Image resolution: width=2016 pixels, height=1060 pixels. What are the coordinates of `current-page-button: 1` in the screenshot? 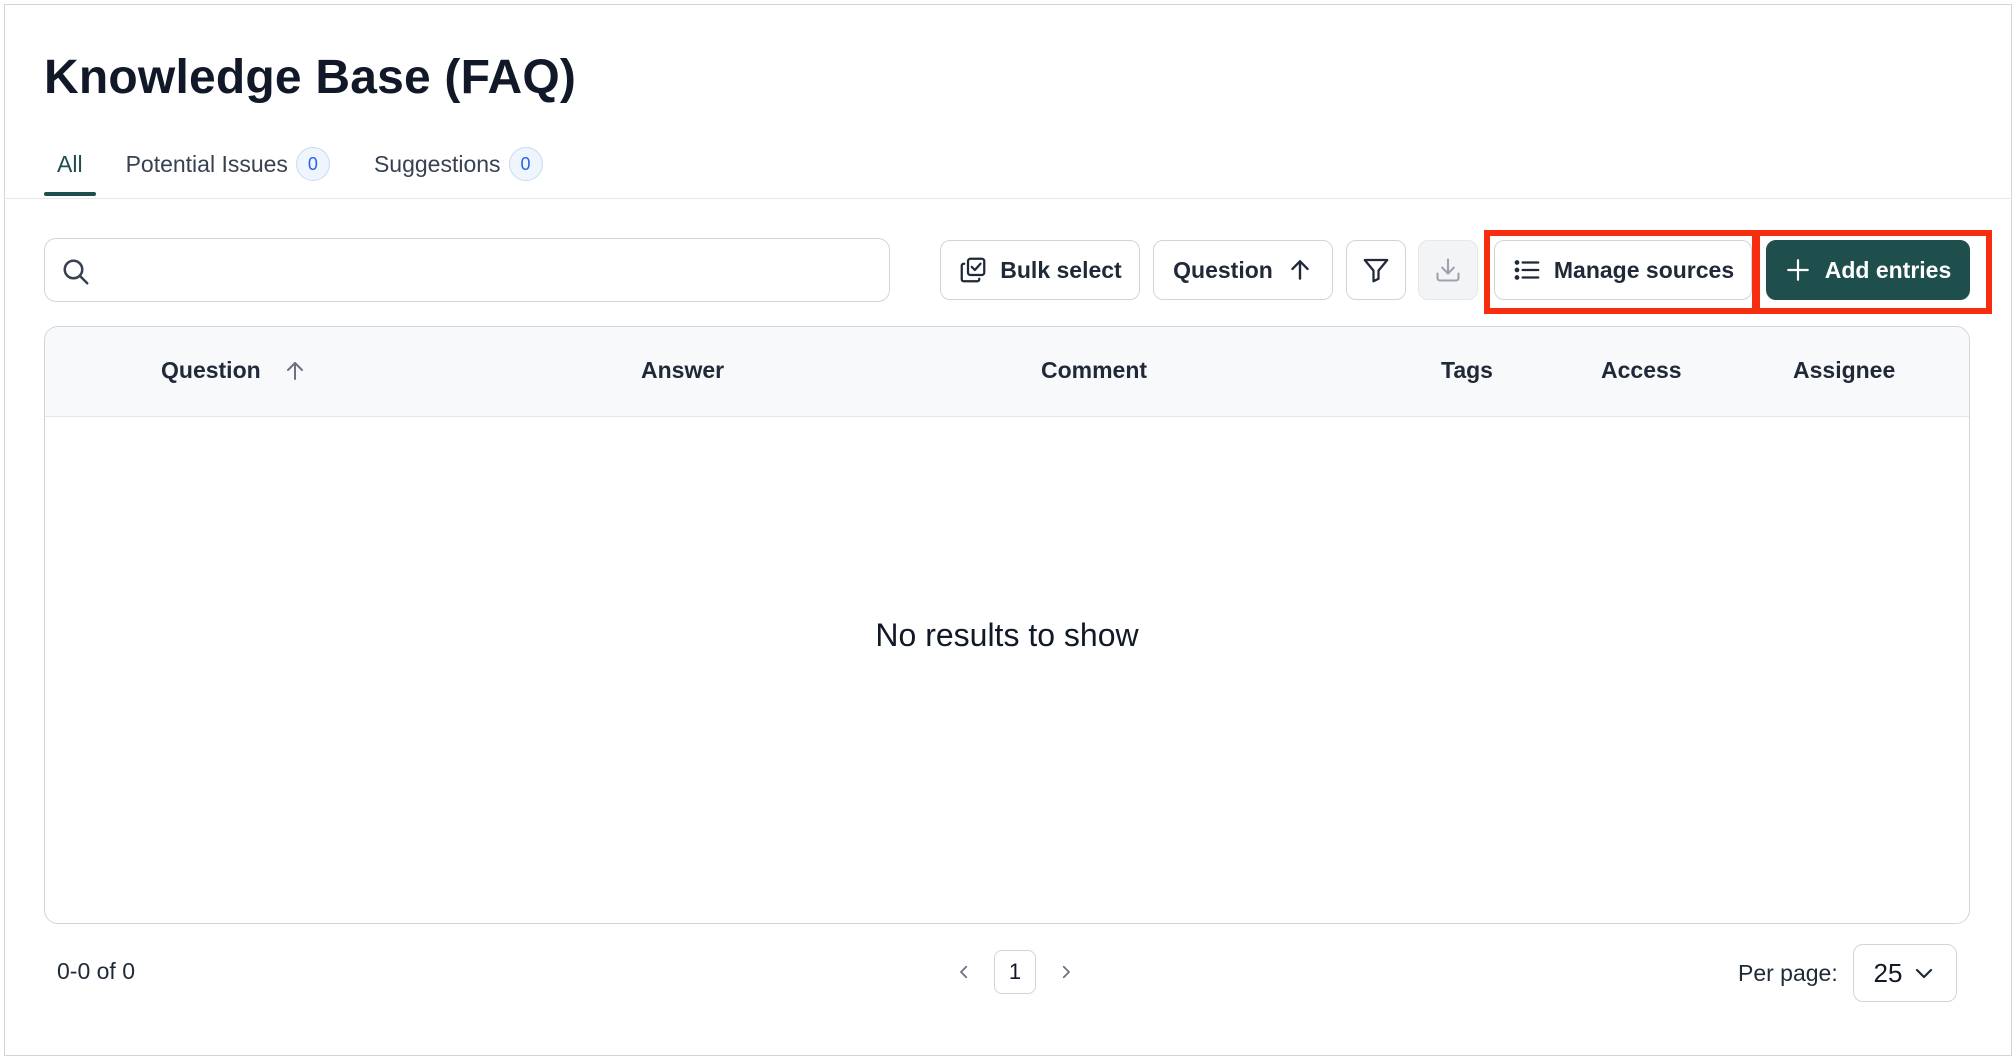 It's located at (1015, 972).